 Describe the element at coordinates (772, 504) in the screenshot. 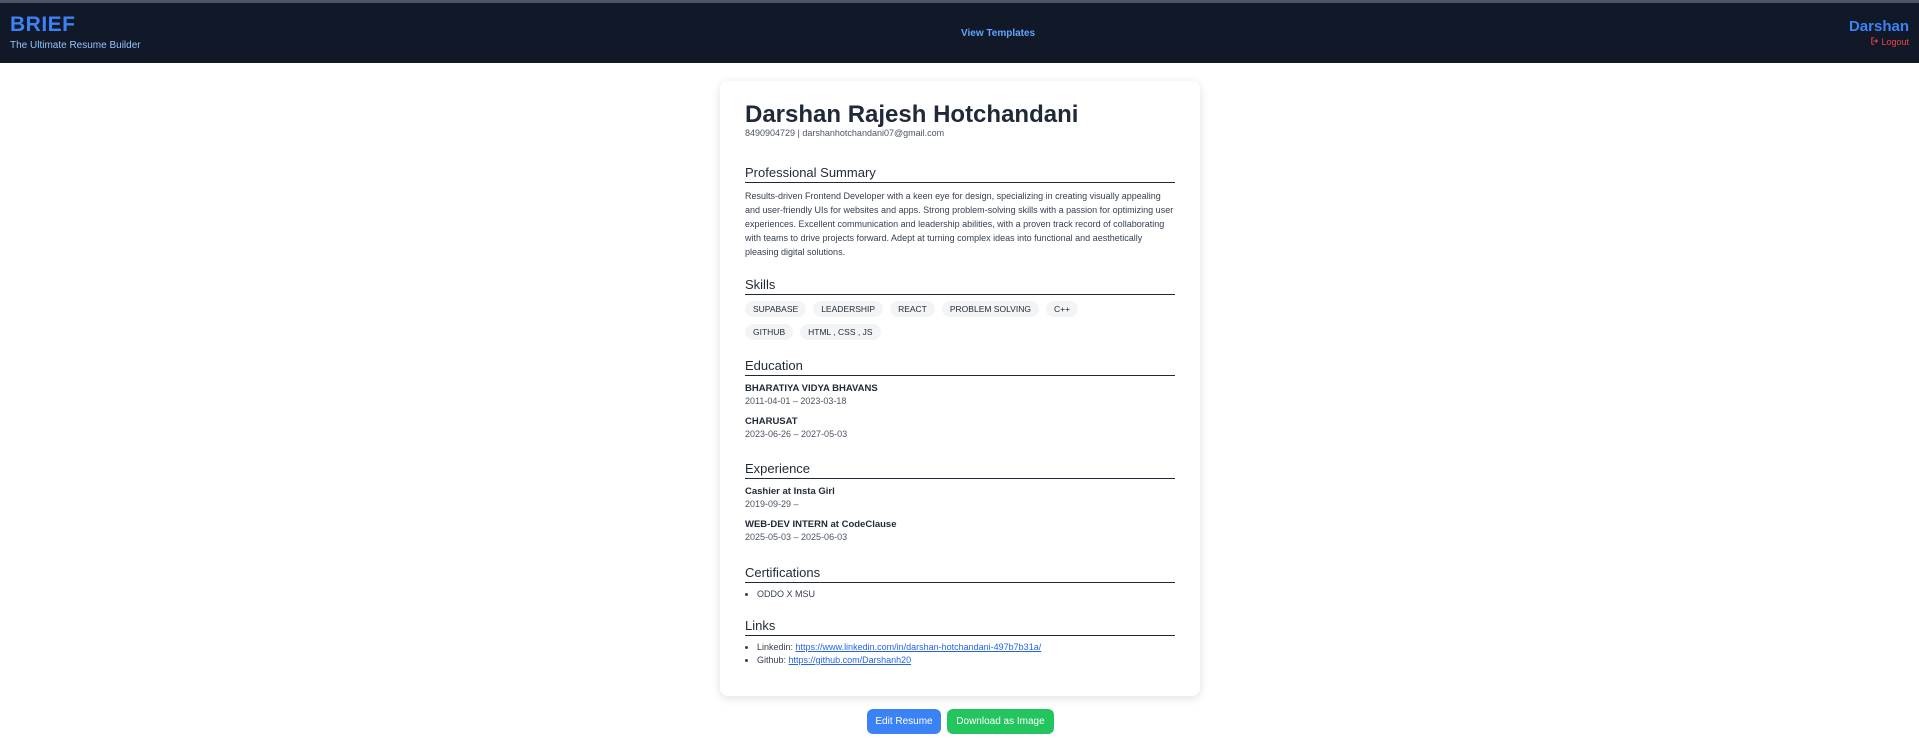

I see `experience-dates: 2019-09-29 –` at that location.